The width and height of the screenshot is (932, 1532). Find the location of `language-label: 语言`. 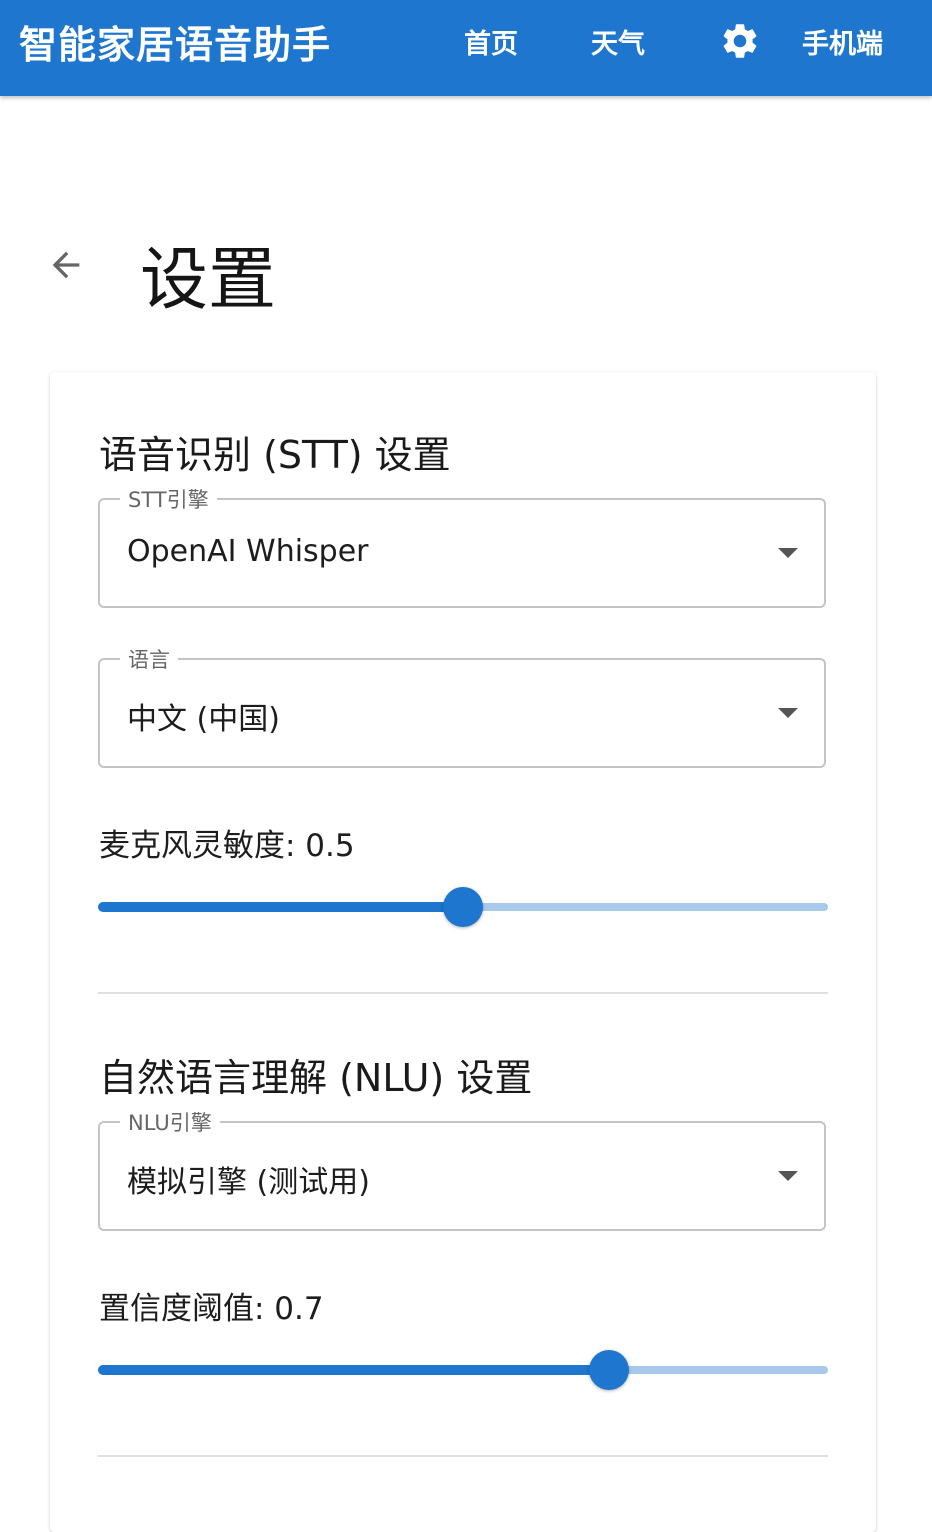

language-label: 语言 is located at coordinates (149, 659).